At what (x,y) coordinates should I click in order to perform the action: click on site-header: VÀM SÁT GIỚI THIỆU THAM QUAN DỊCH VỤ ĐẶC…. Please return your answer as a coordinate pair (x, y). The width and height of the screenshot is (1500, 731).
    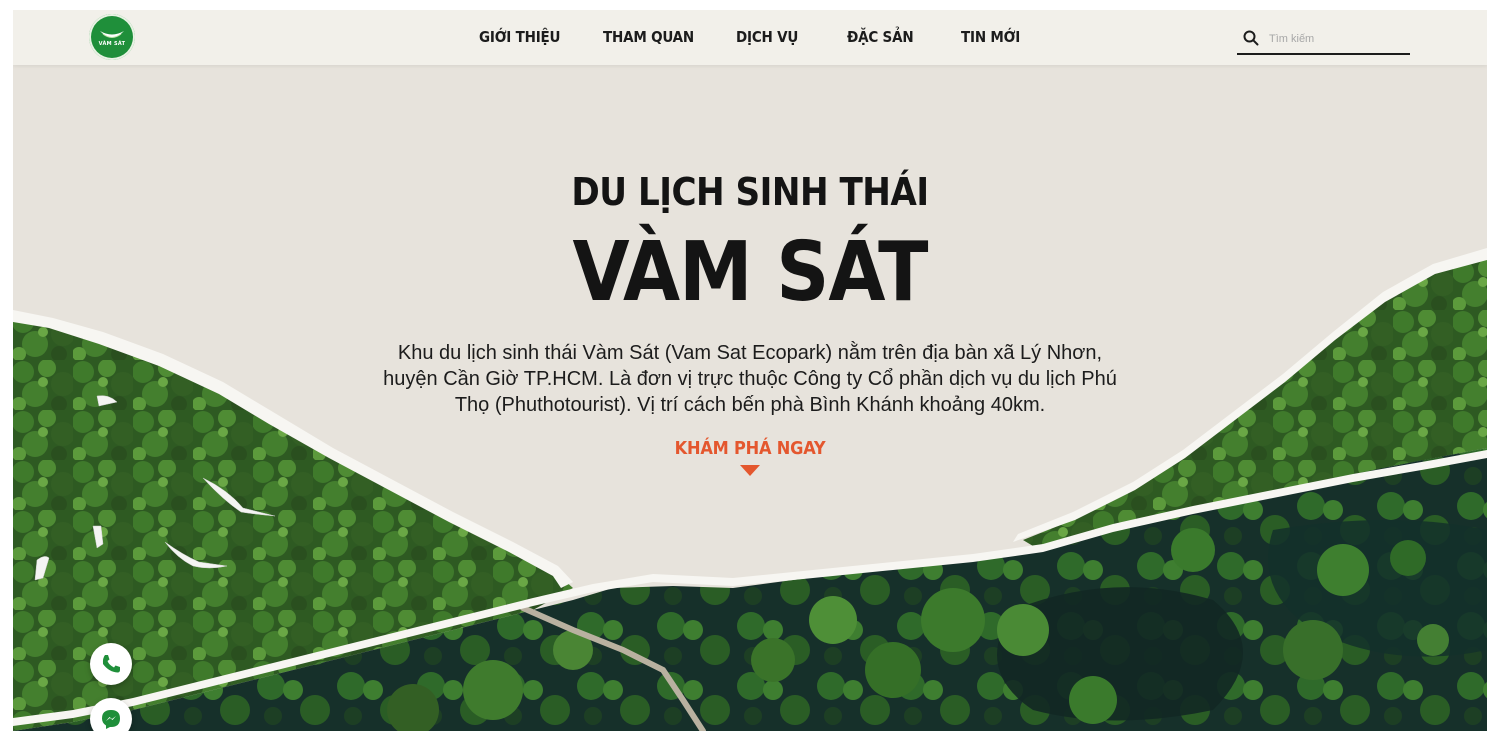
    Looking at the image, I should click on (750, 37).